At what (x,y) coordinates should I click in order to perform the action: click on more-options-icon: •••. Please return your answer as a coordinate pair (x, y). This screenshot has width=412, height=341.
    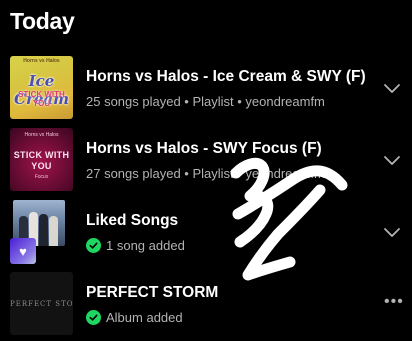
    Looking at the image, I should click on (393, 302).